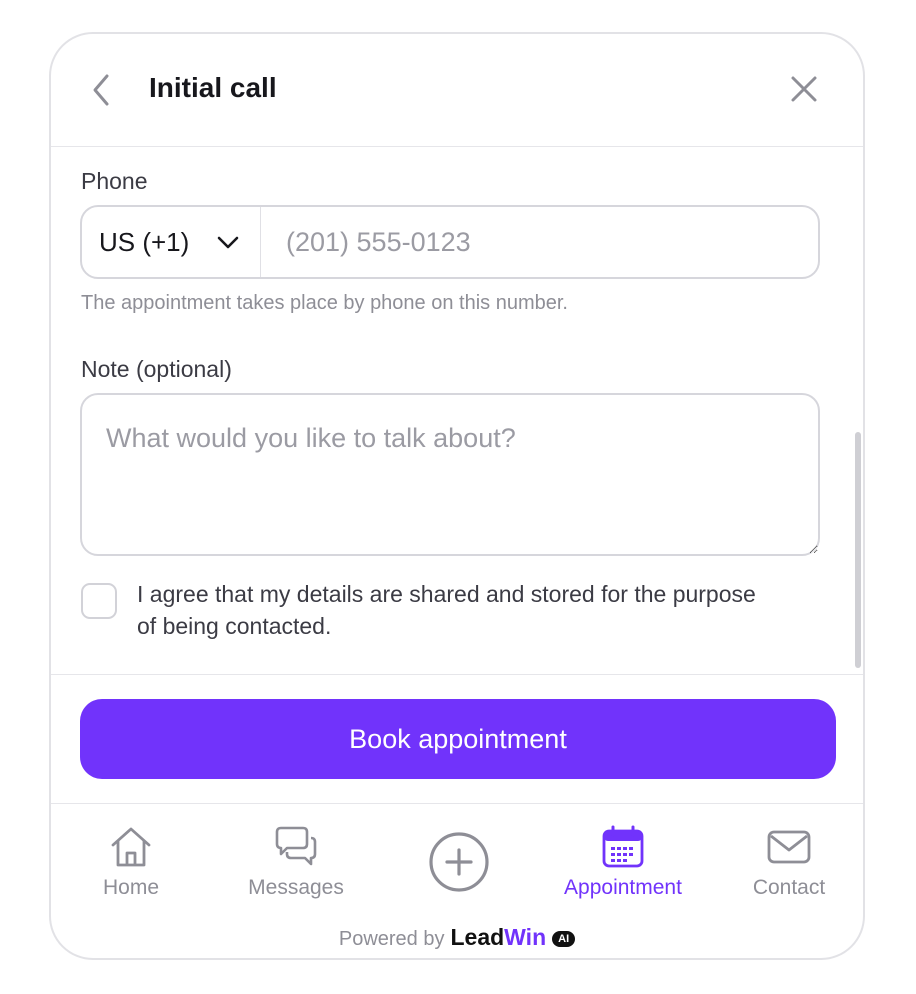 The height and width of the screenshot is (994, 916). I want to click on nav-label-appointment: Appointment, so click(623, 887).